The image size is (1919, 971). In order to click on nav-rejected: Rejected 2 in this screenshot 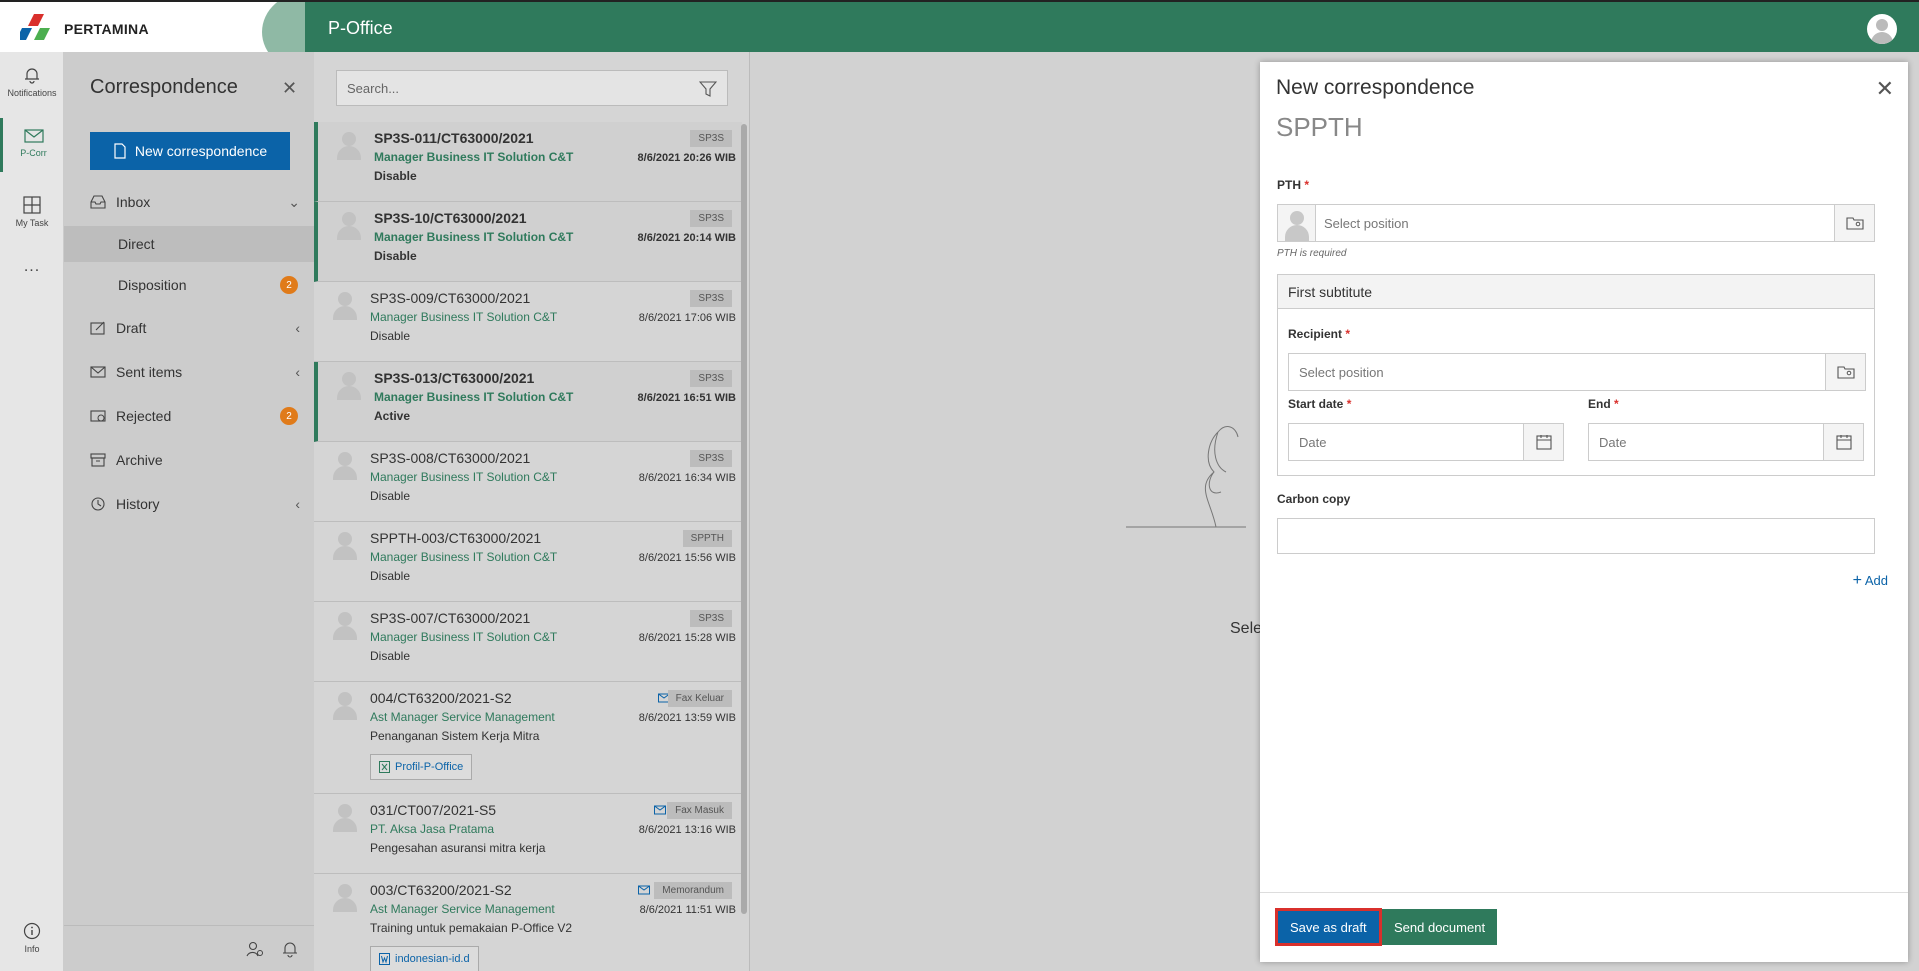, I will do `click(189, 416)`.